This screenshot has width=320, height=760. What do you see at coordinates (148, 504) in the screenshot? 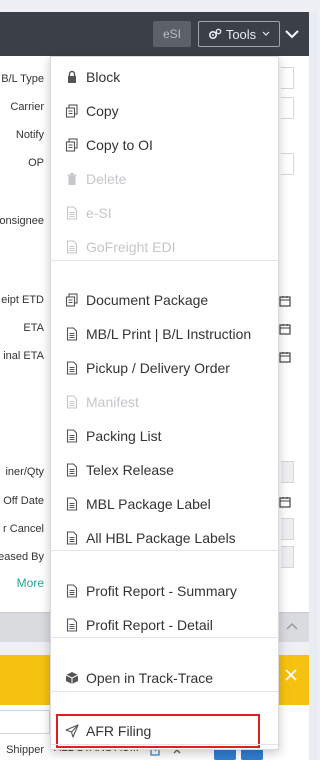
I see `menu-item-label: MBL Package Label` at bounding box center [148, 504].